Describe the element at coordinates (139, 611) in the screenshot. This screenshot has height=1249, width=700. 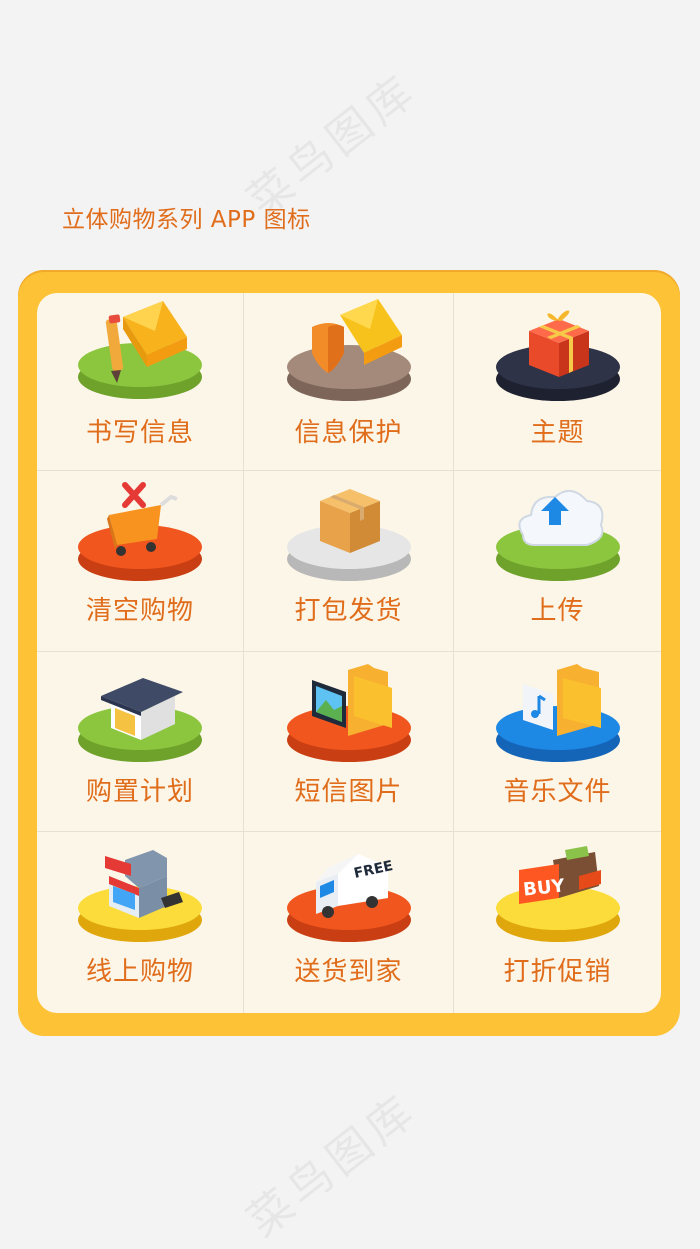
I see `grid-item-label: 清空购物` at that location.